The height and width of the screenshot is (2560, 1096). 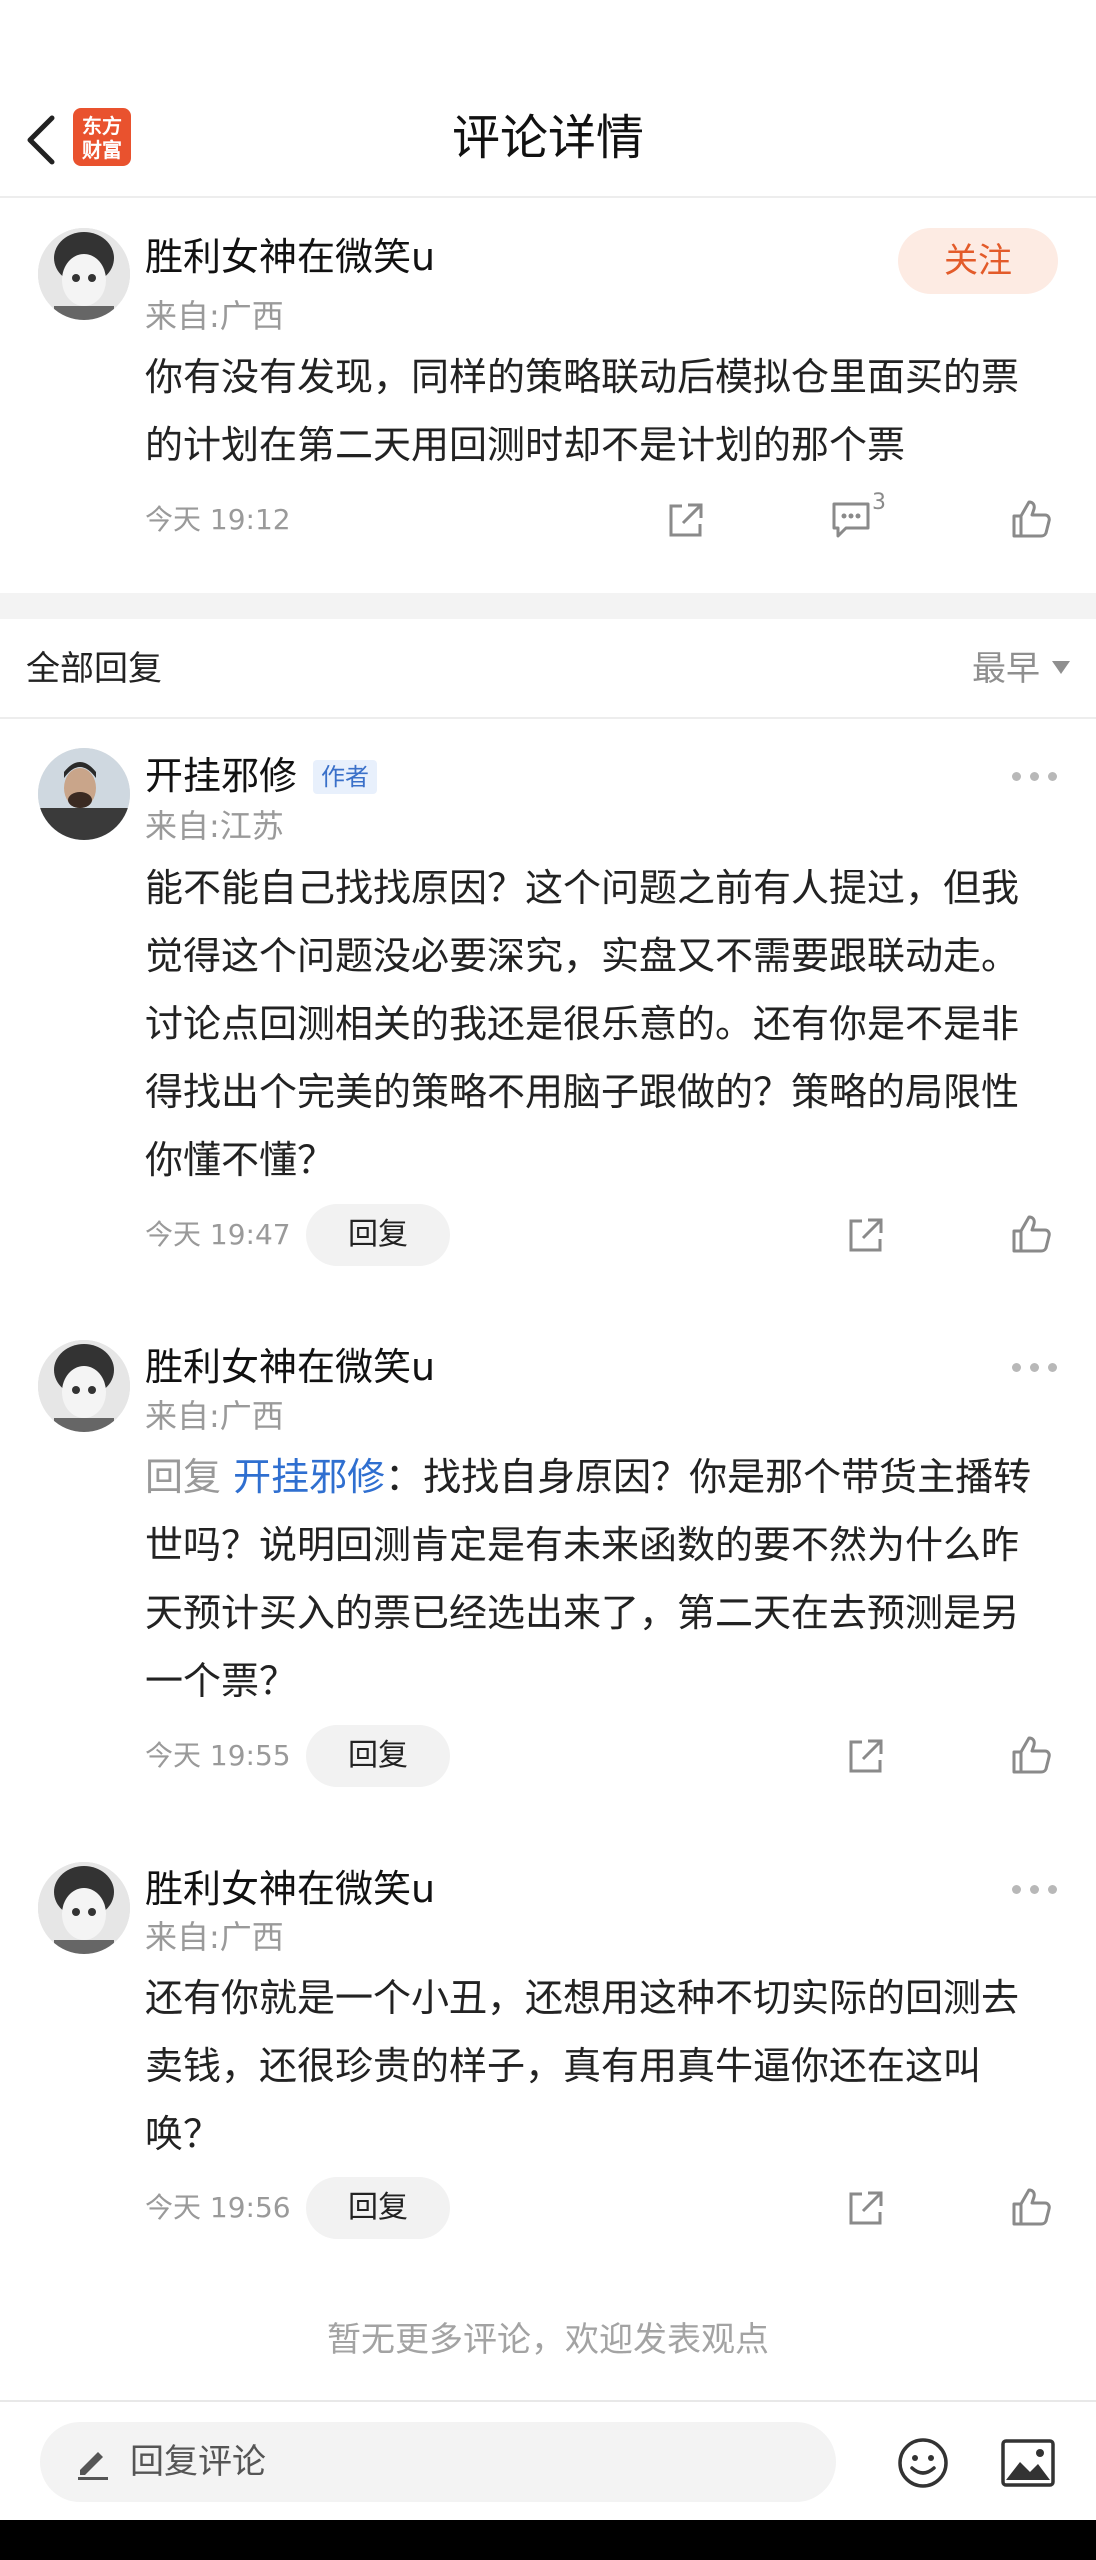 What do you see at coordinates (548, 2540) in the screenshot?
I see `system-nav-bar` at bounding box center [548, 2540].